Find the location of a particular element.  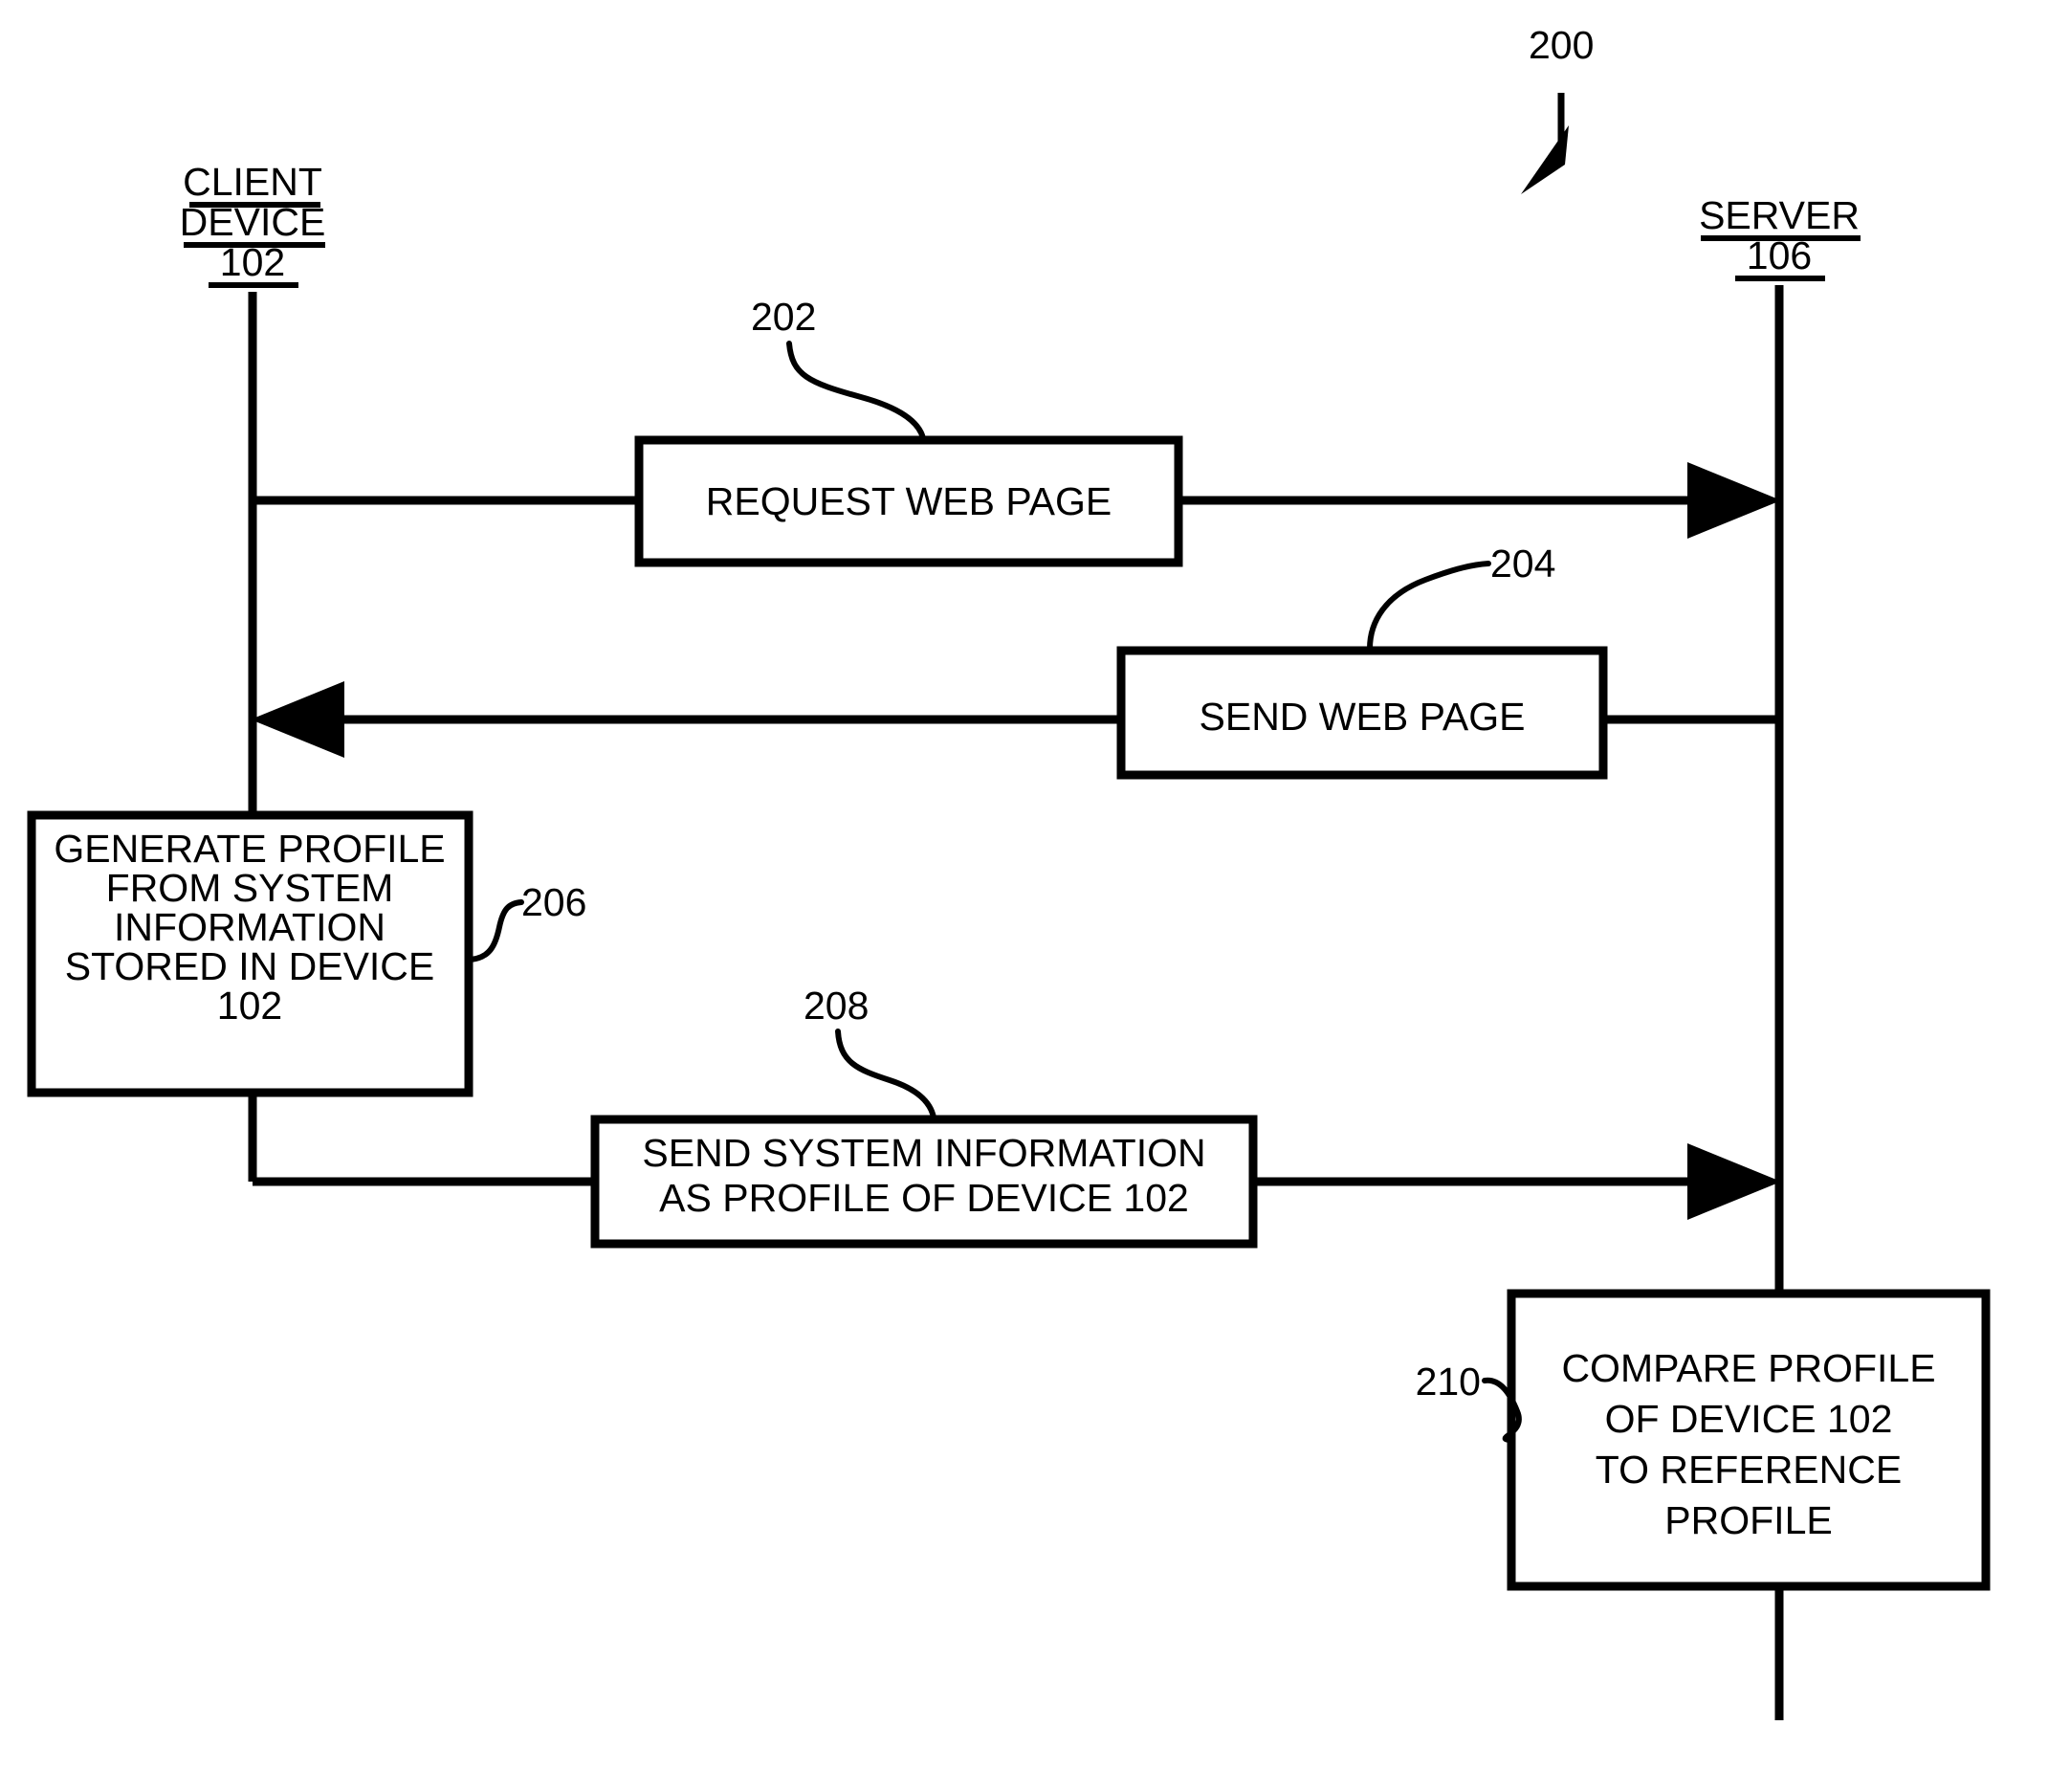

figure-number-label: 200 is located at coordinates (1561, 45).